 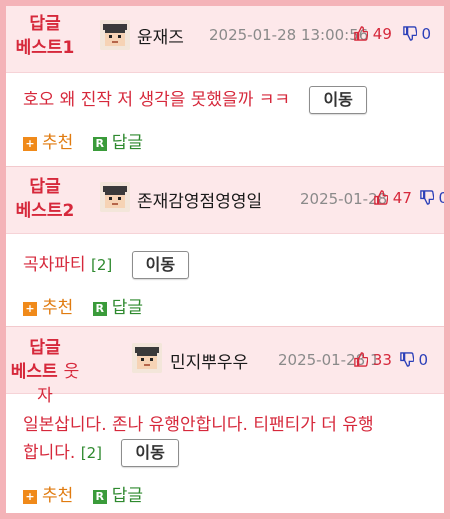 I want to click on rank-line2: 베스트1, so click(x=45, y=48).